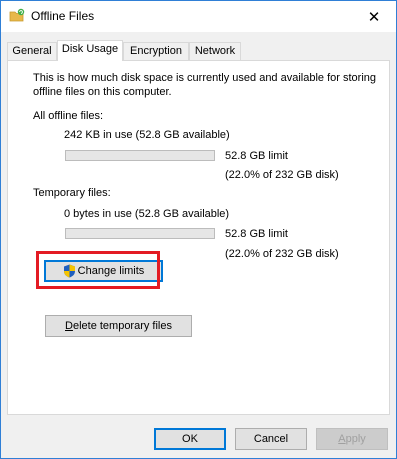 Image resolution: width=397 pixels, height=459 pixels. I want to click on temporary-files-usage: 0 bytes in use (52.8 GB available), so click(147, 214).